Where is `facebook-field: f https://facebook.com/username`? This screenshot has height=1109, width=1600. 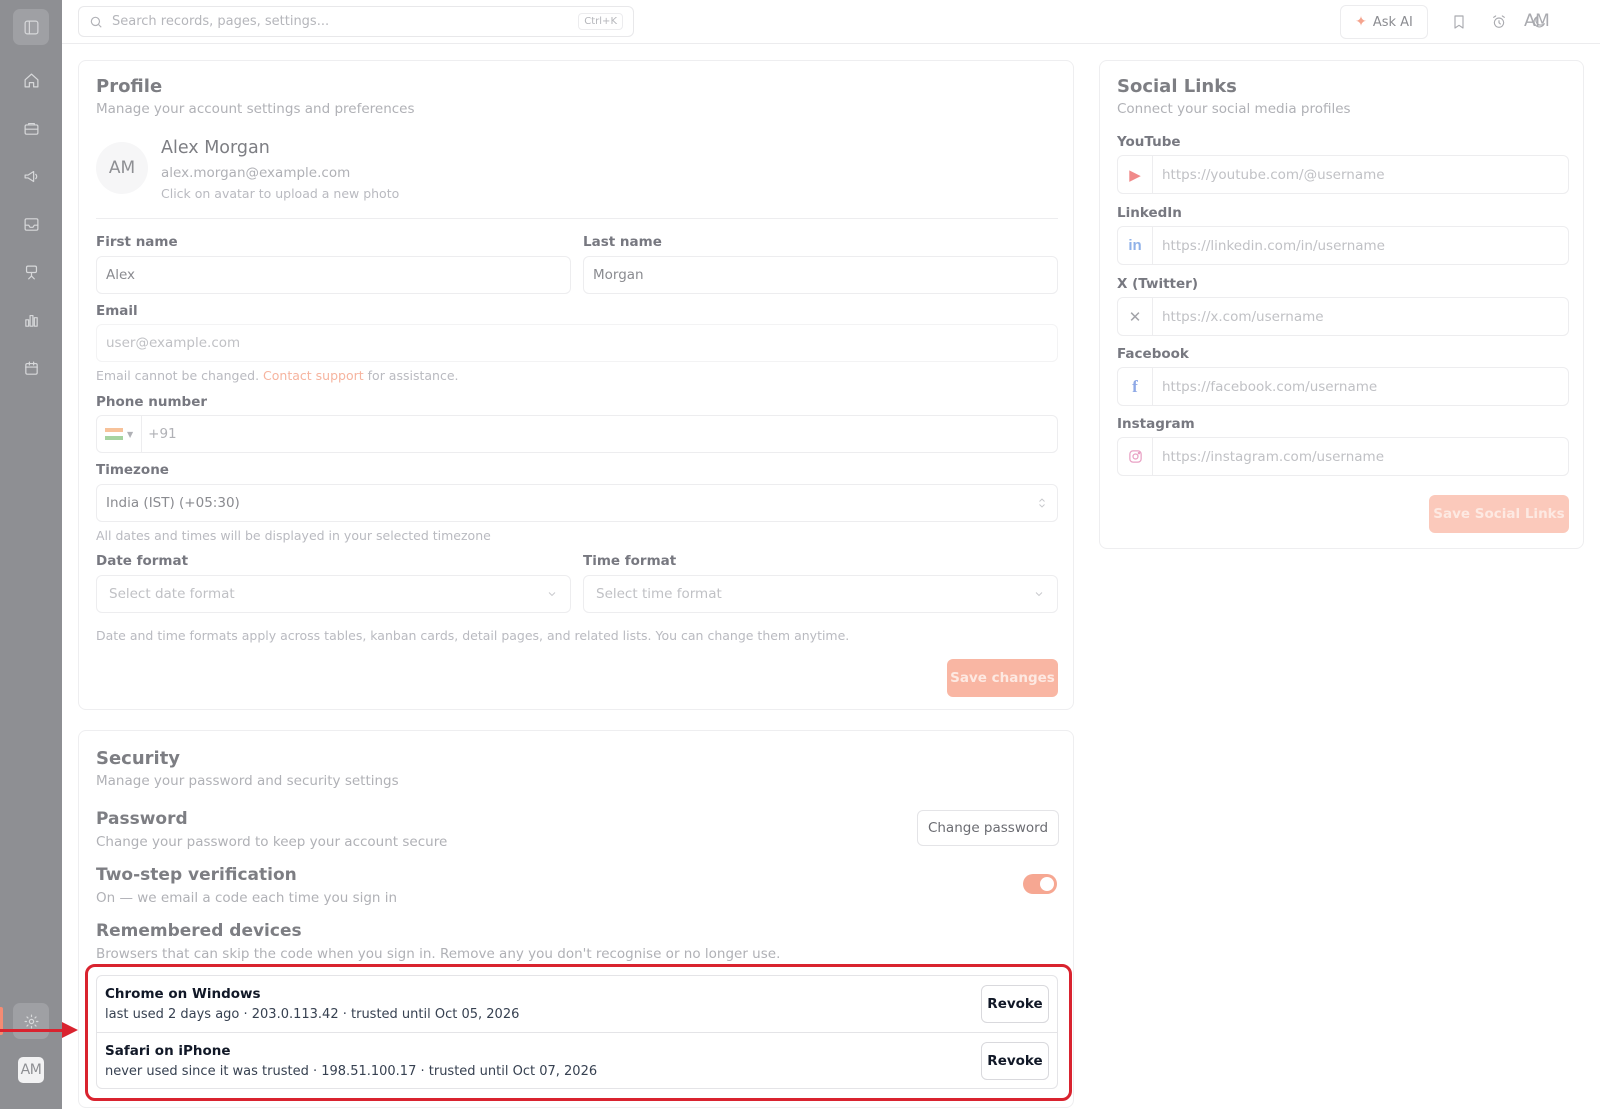 facebook-field: f https://facebook.com/username is located at coordinates (1343, 386).